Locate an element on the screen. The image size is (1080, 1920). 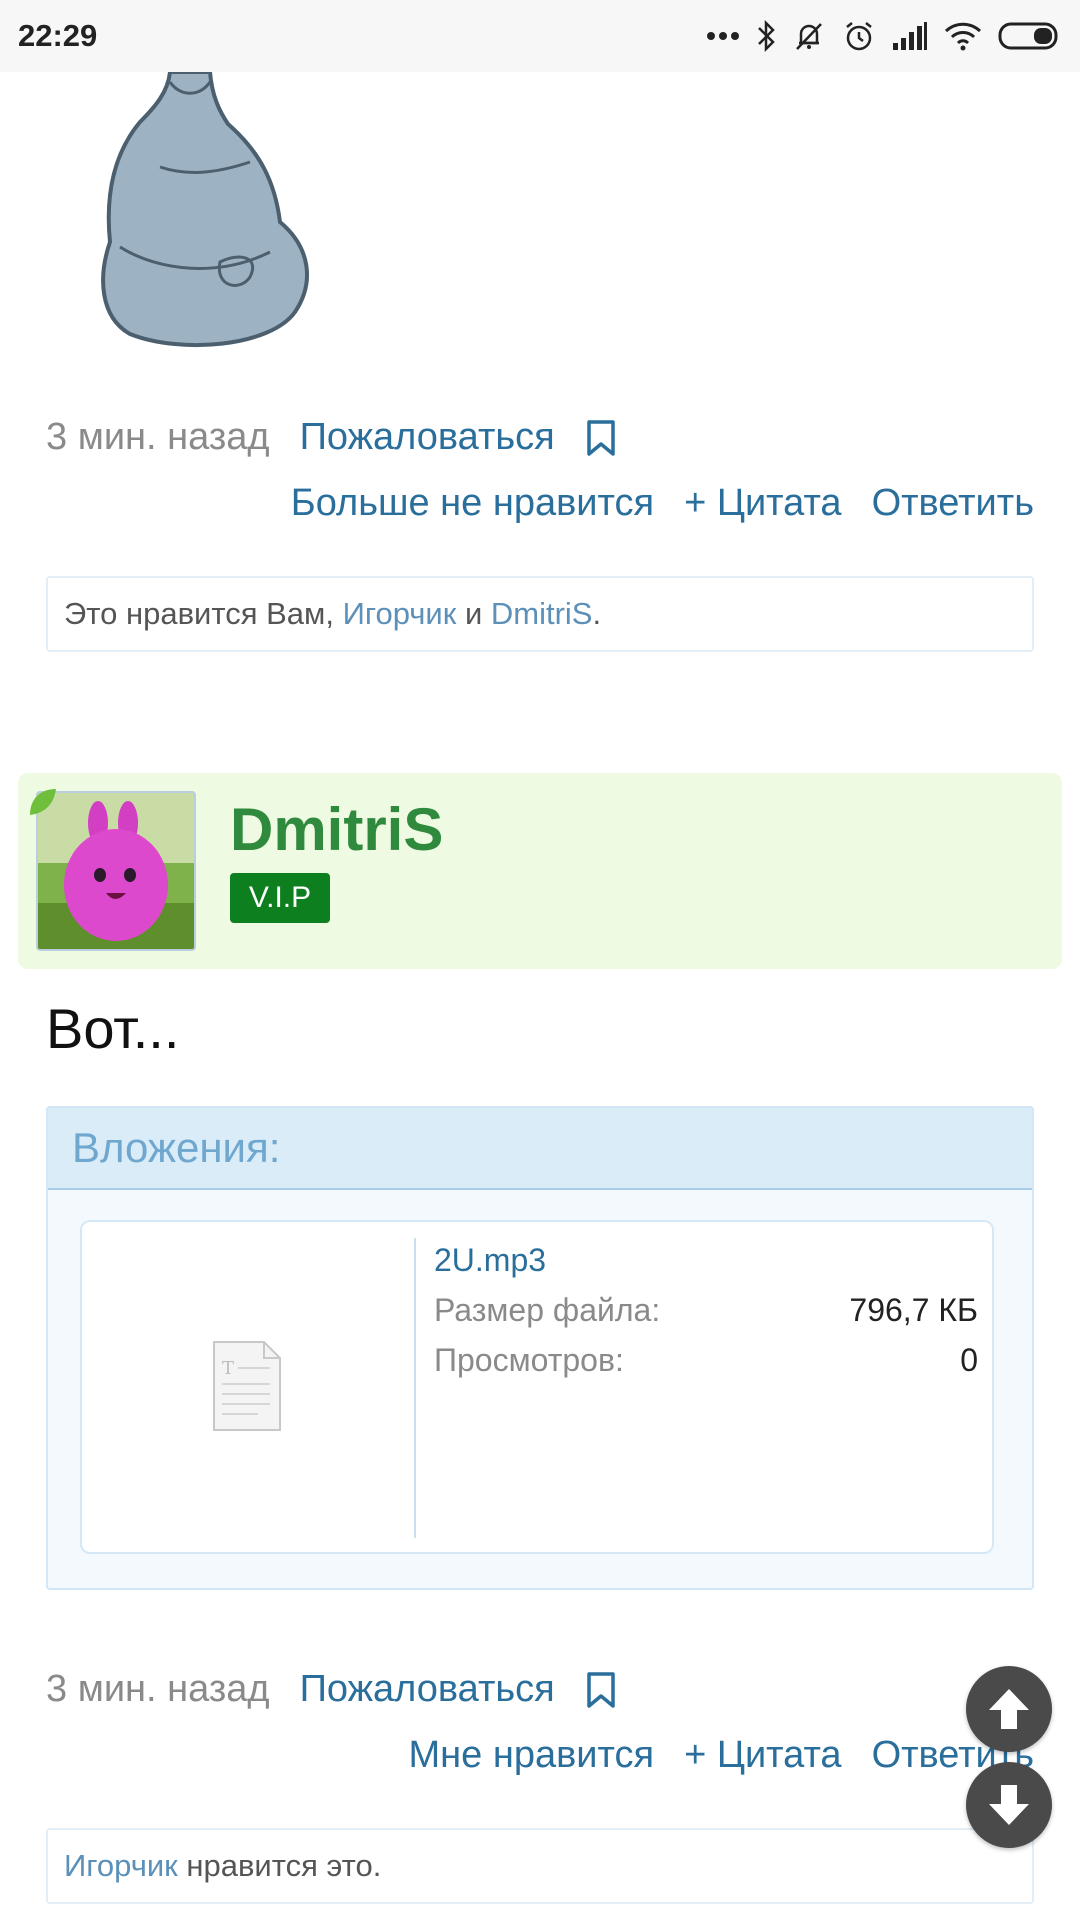
sticker-image is located at coordinates (205, 210).